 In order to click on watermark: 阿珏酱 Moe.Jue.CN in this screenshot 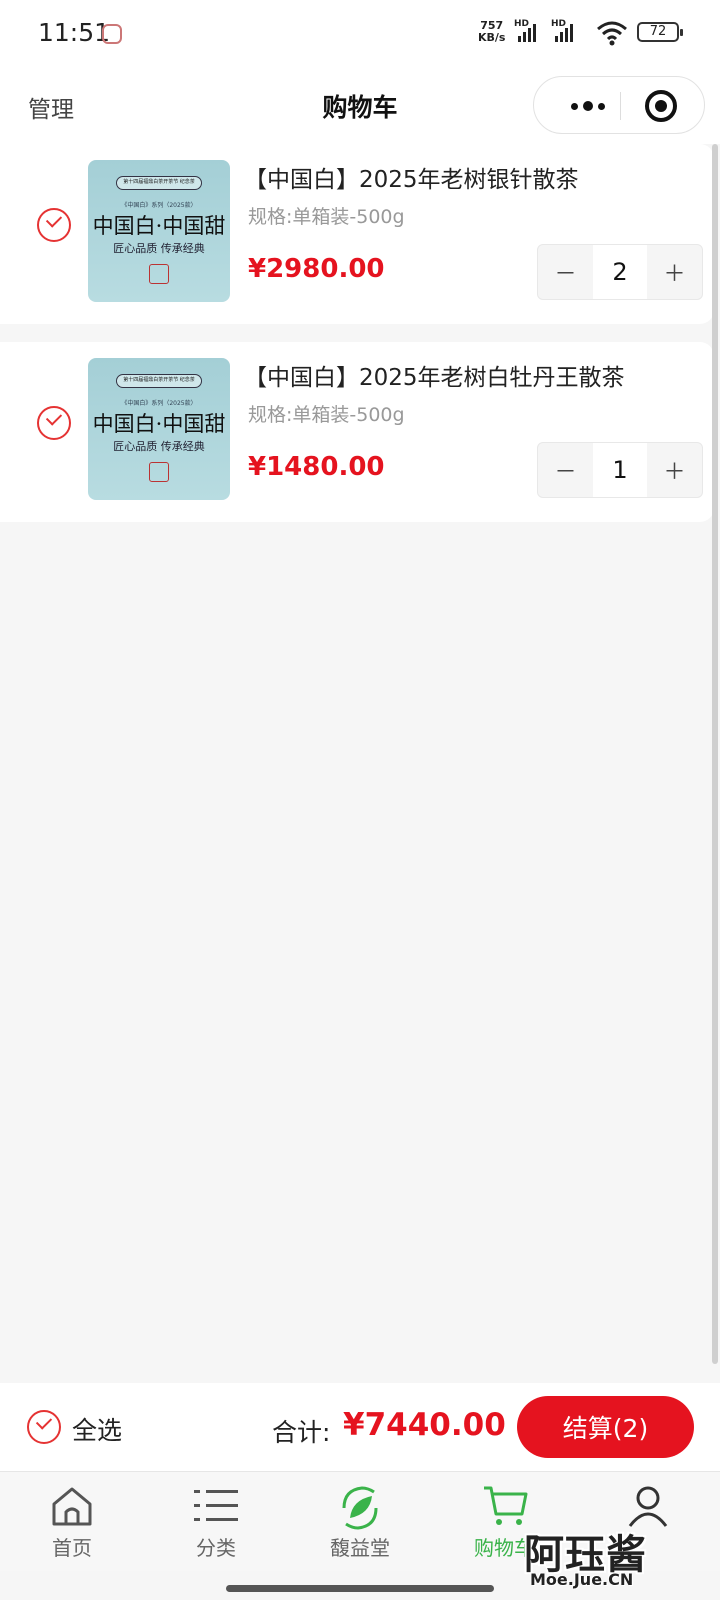, I will do `click(617, 1560)`.